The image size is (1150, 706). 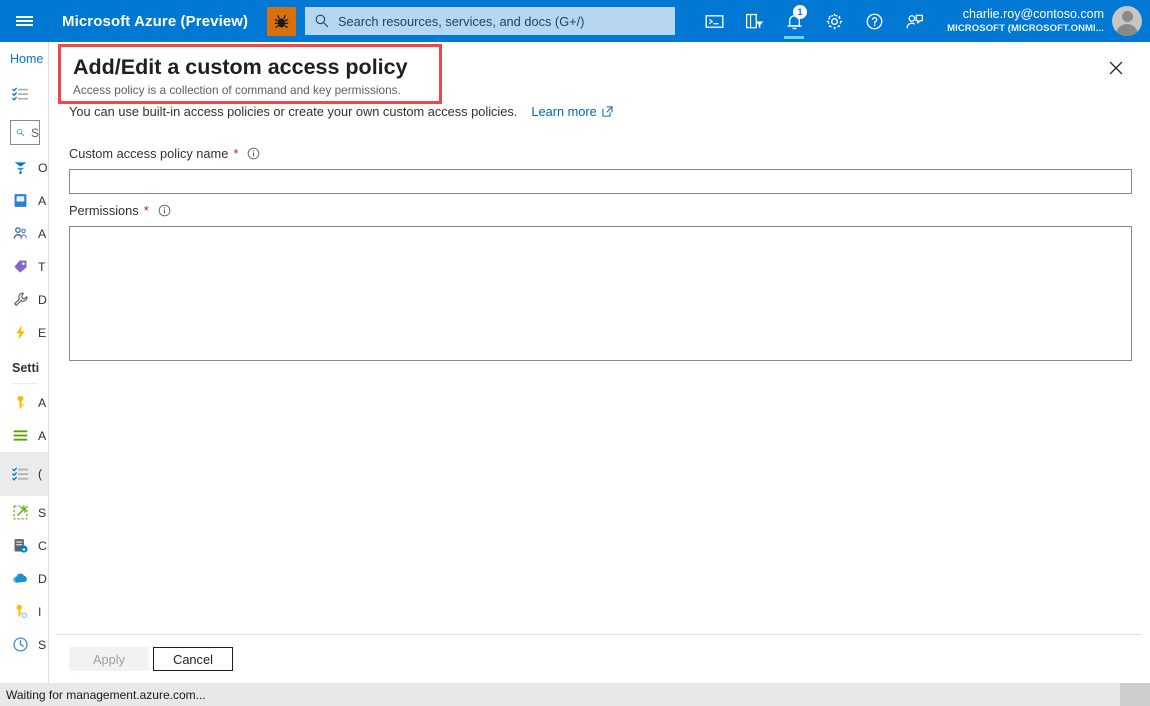 I want to click on sidebar-item-access-control: A, so click(x=24, y=233).